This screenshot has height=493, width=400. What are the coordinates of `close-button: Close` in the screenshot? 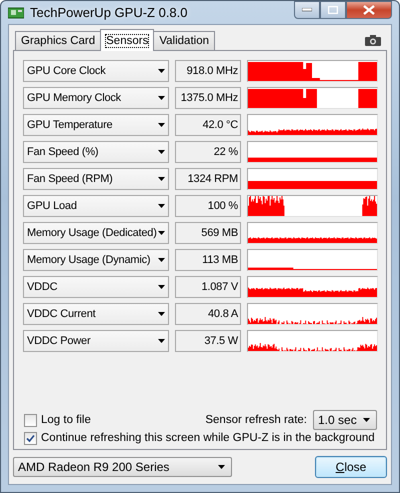 It's located at (351, 467).